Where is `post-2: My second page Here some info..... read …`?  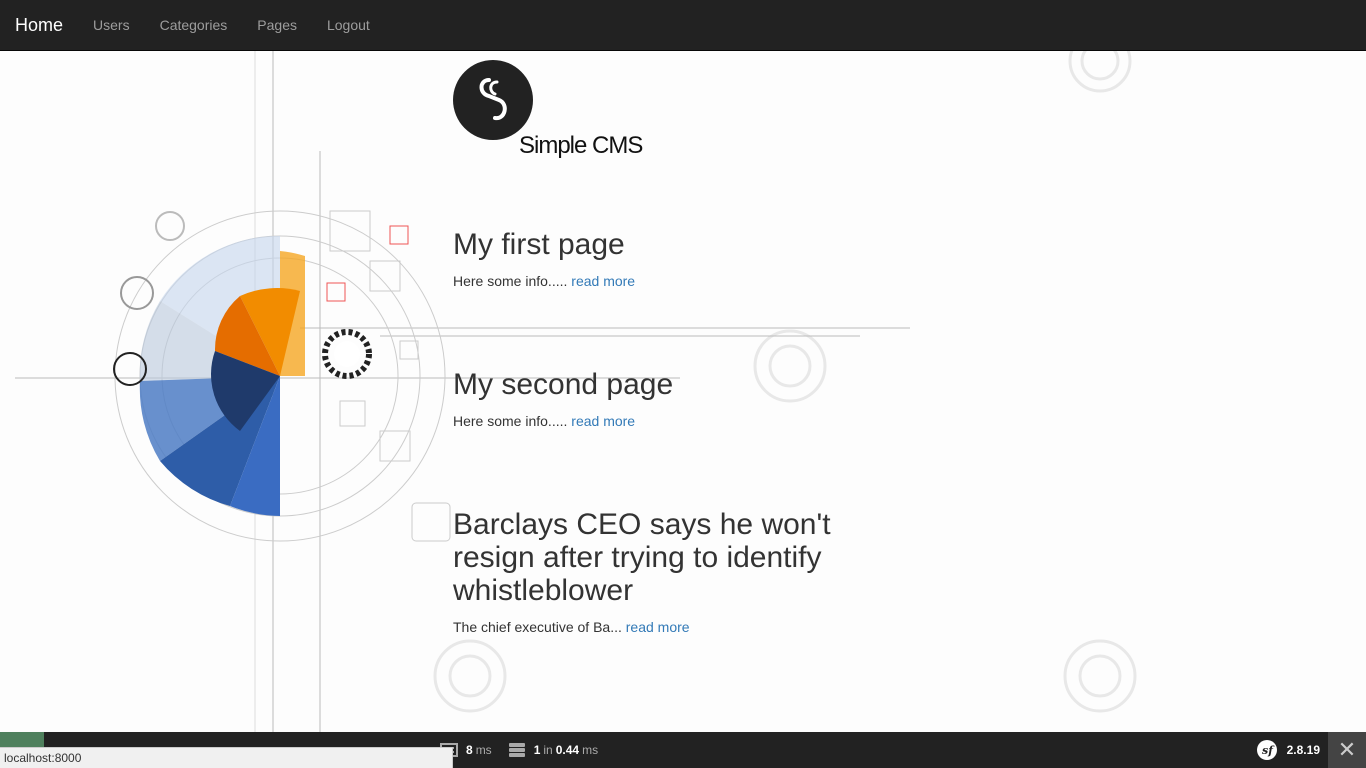 post-2: My second page Here some info..... read … is located at coordinates (663, 399).